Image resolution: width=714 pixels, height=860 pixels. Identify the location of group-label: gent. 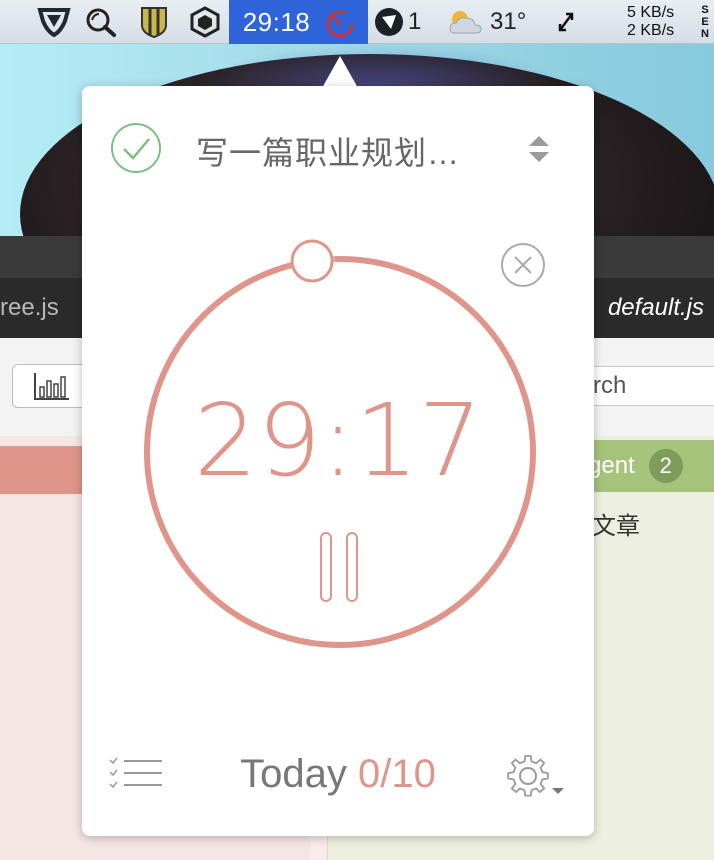
(611, 465).